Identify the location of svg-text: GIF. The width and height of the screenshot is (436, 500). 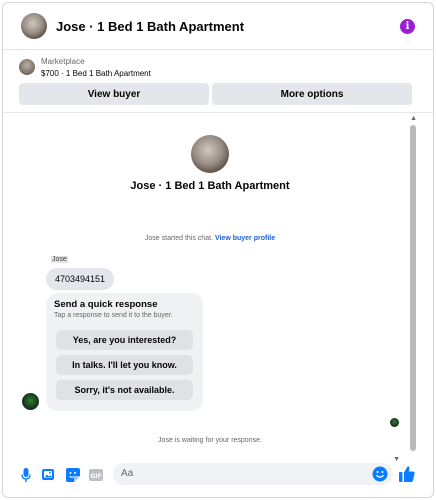
(95, 476).